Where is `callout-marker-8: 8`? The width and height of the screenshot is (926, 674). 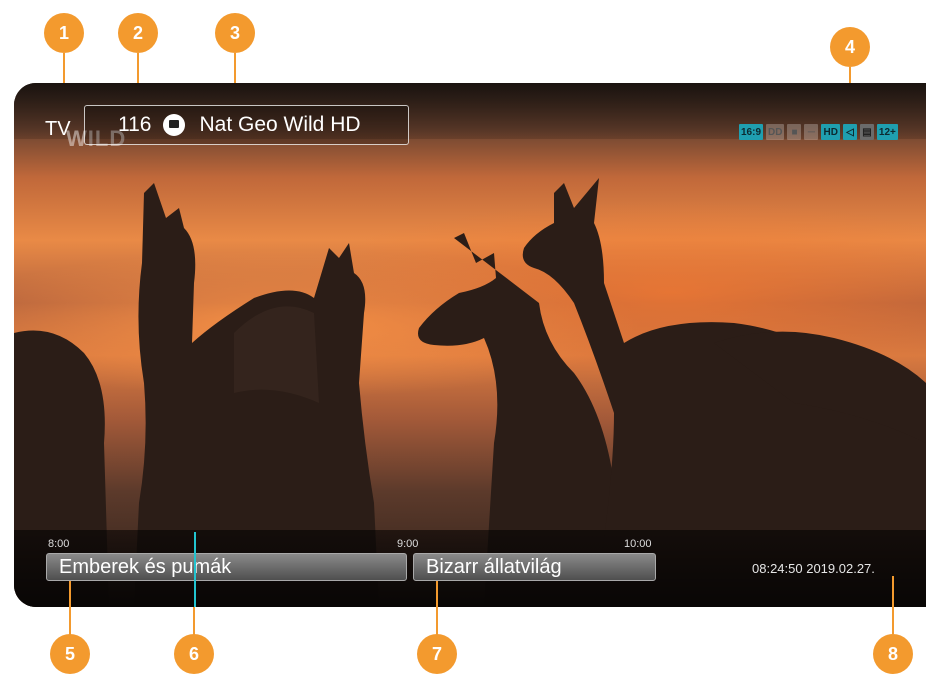 callout-marker-8: 8 is located at coordinates (893, 654).